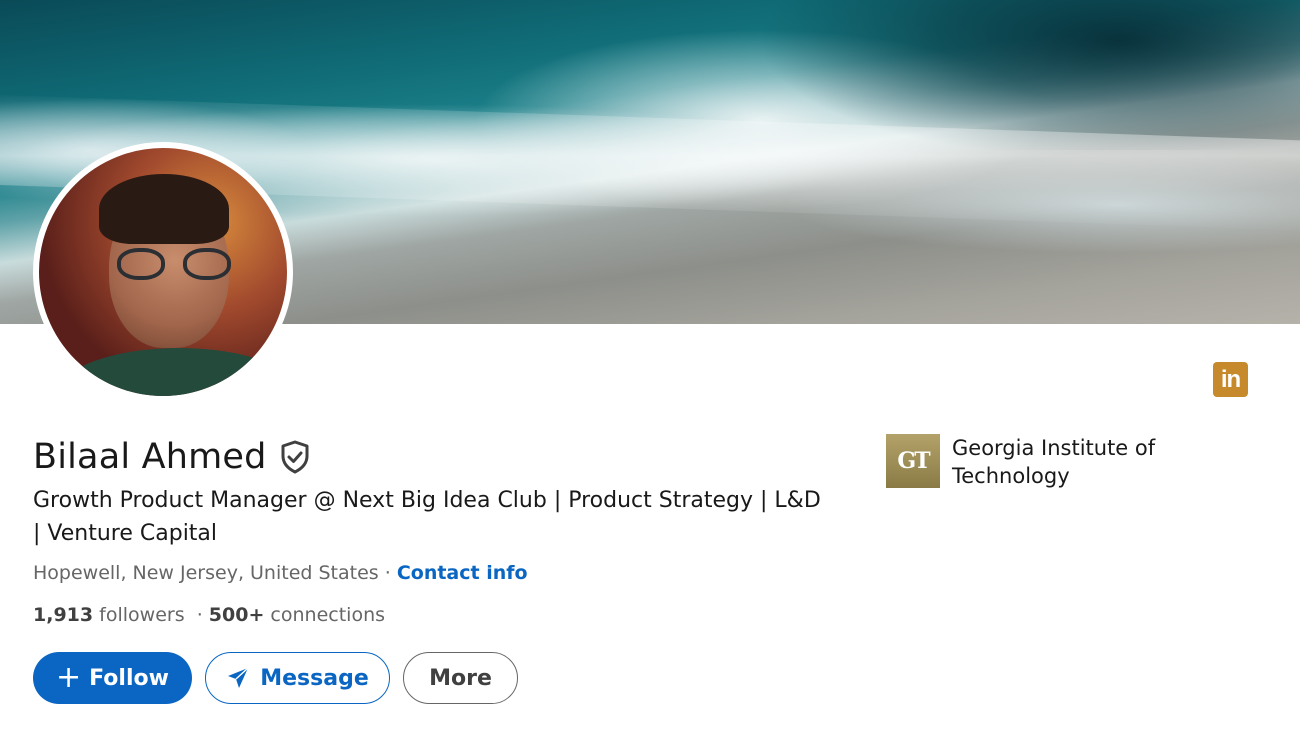 This screenshot has height=739, width=1300. Describe the element at coordinates (206, 573) in the screenshot. I see `profile-location: Hopewell, New Jersey, United States` at that location.